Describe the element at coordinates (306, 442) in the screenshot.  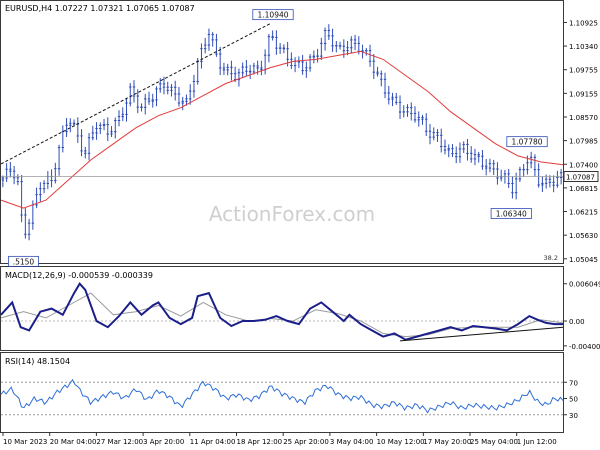
I see `x-tick-label: 25 Apr 20:00` at that location.